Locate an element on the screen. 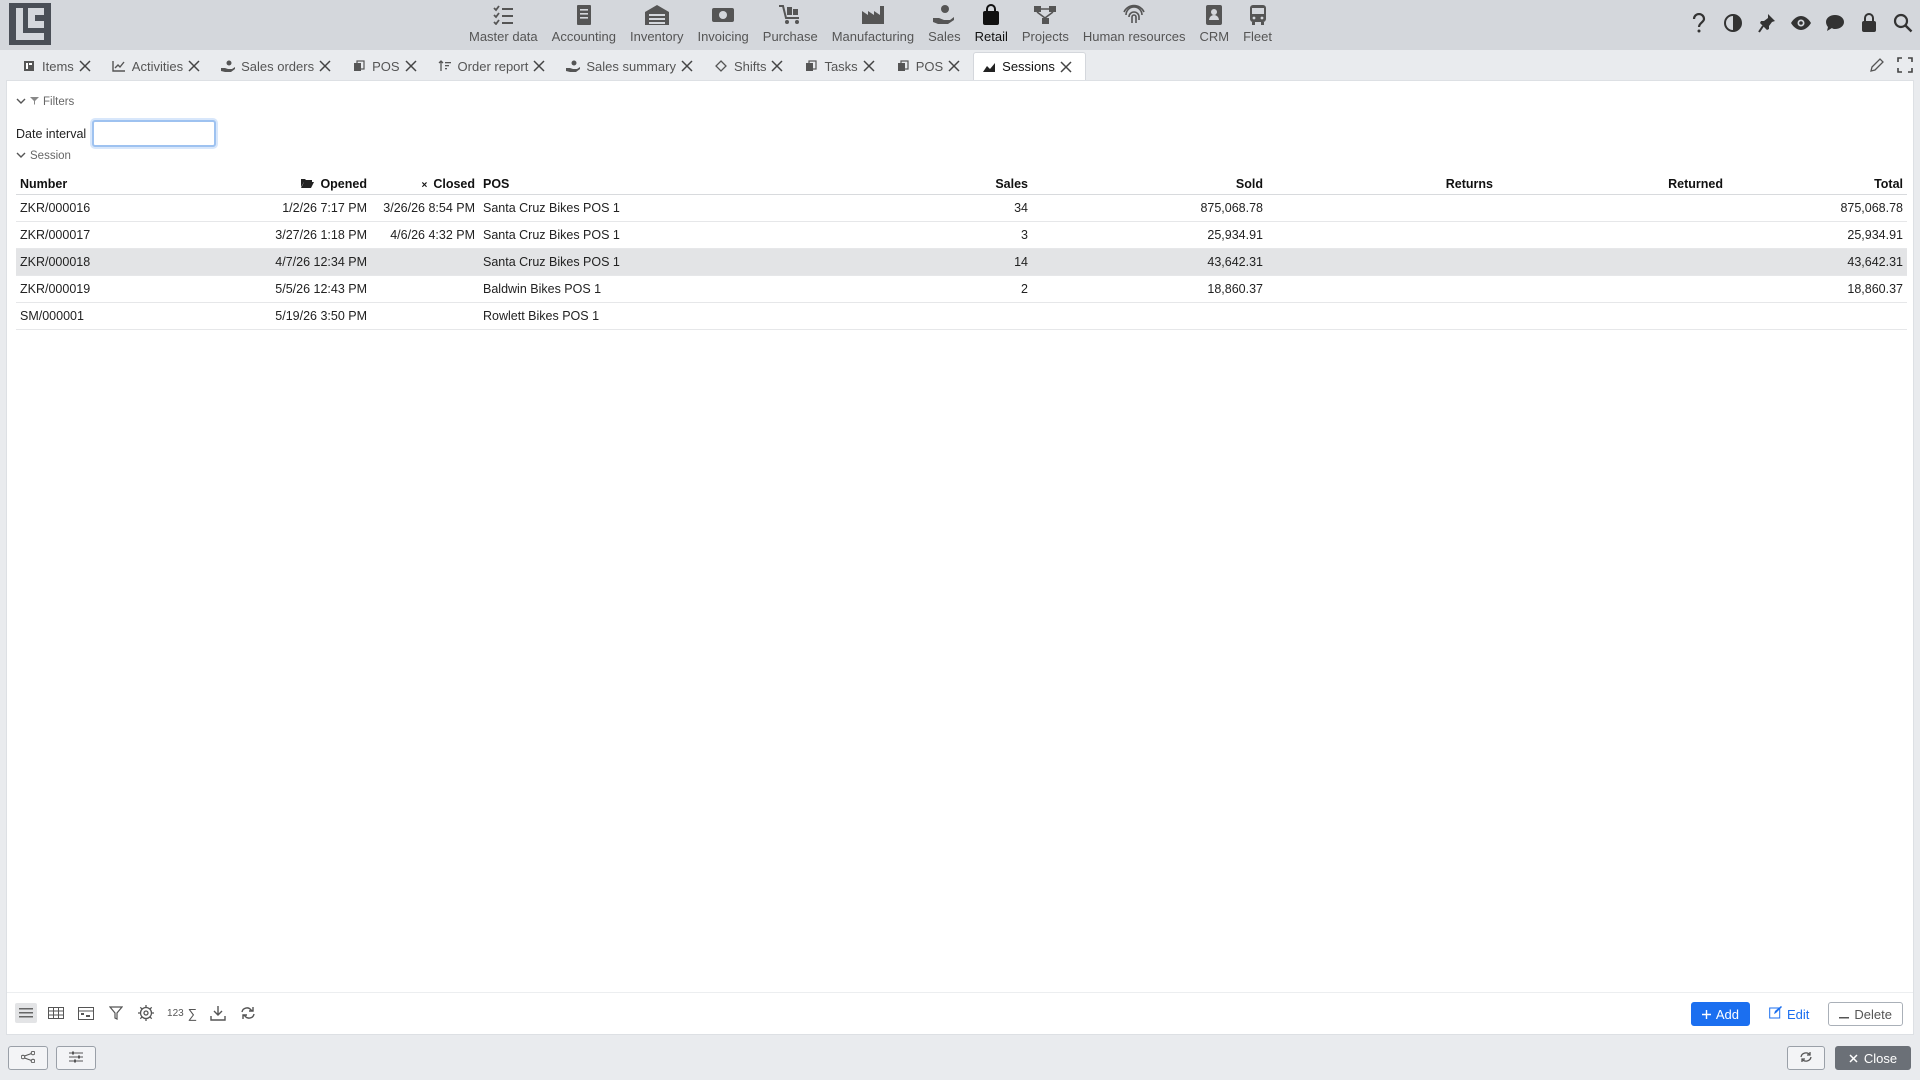 The height and width of the screenshot is (1080, 1920). list-view-icon is located at coordinates (26, 1013).